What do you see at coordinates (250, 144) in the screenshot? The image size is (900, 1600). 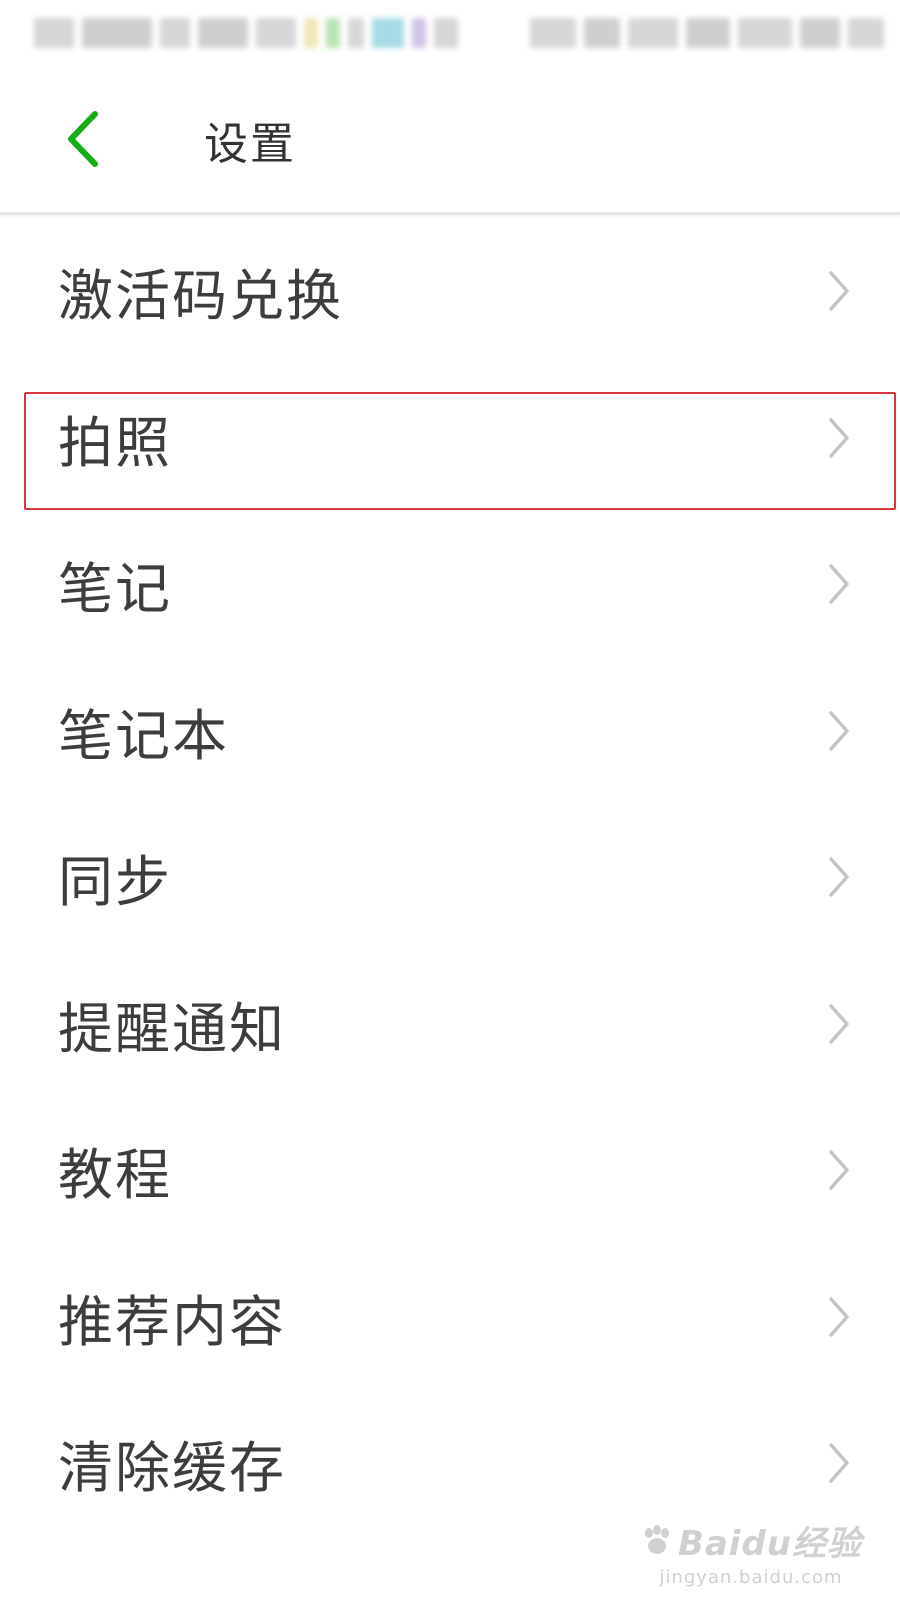 I see `page-title: 设置` at bounding box center [250, 144].